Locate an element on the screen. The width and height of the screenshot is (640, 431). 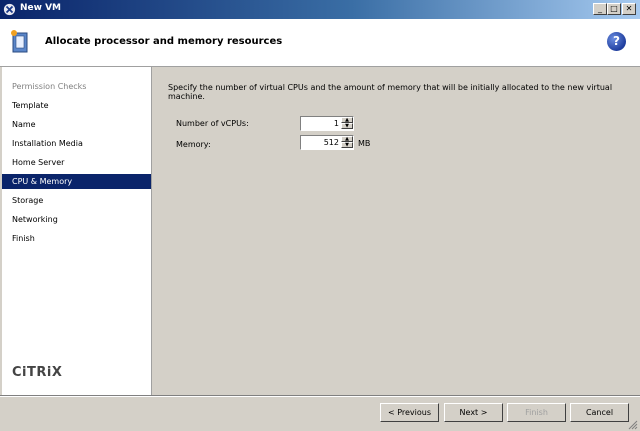
vm-server-icon is located at coordinates (19, 41).